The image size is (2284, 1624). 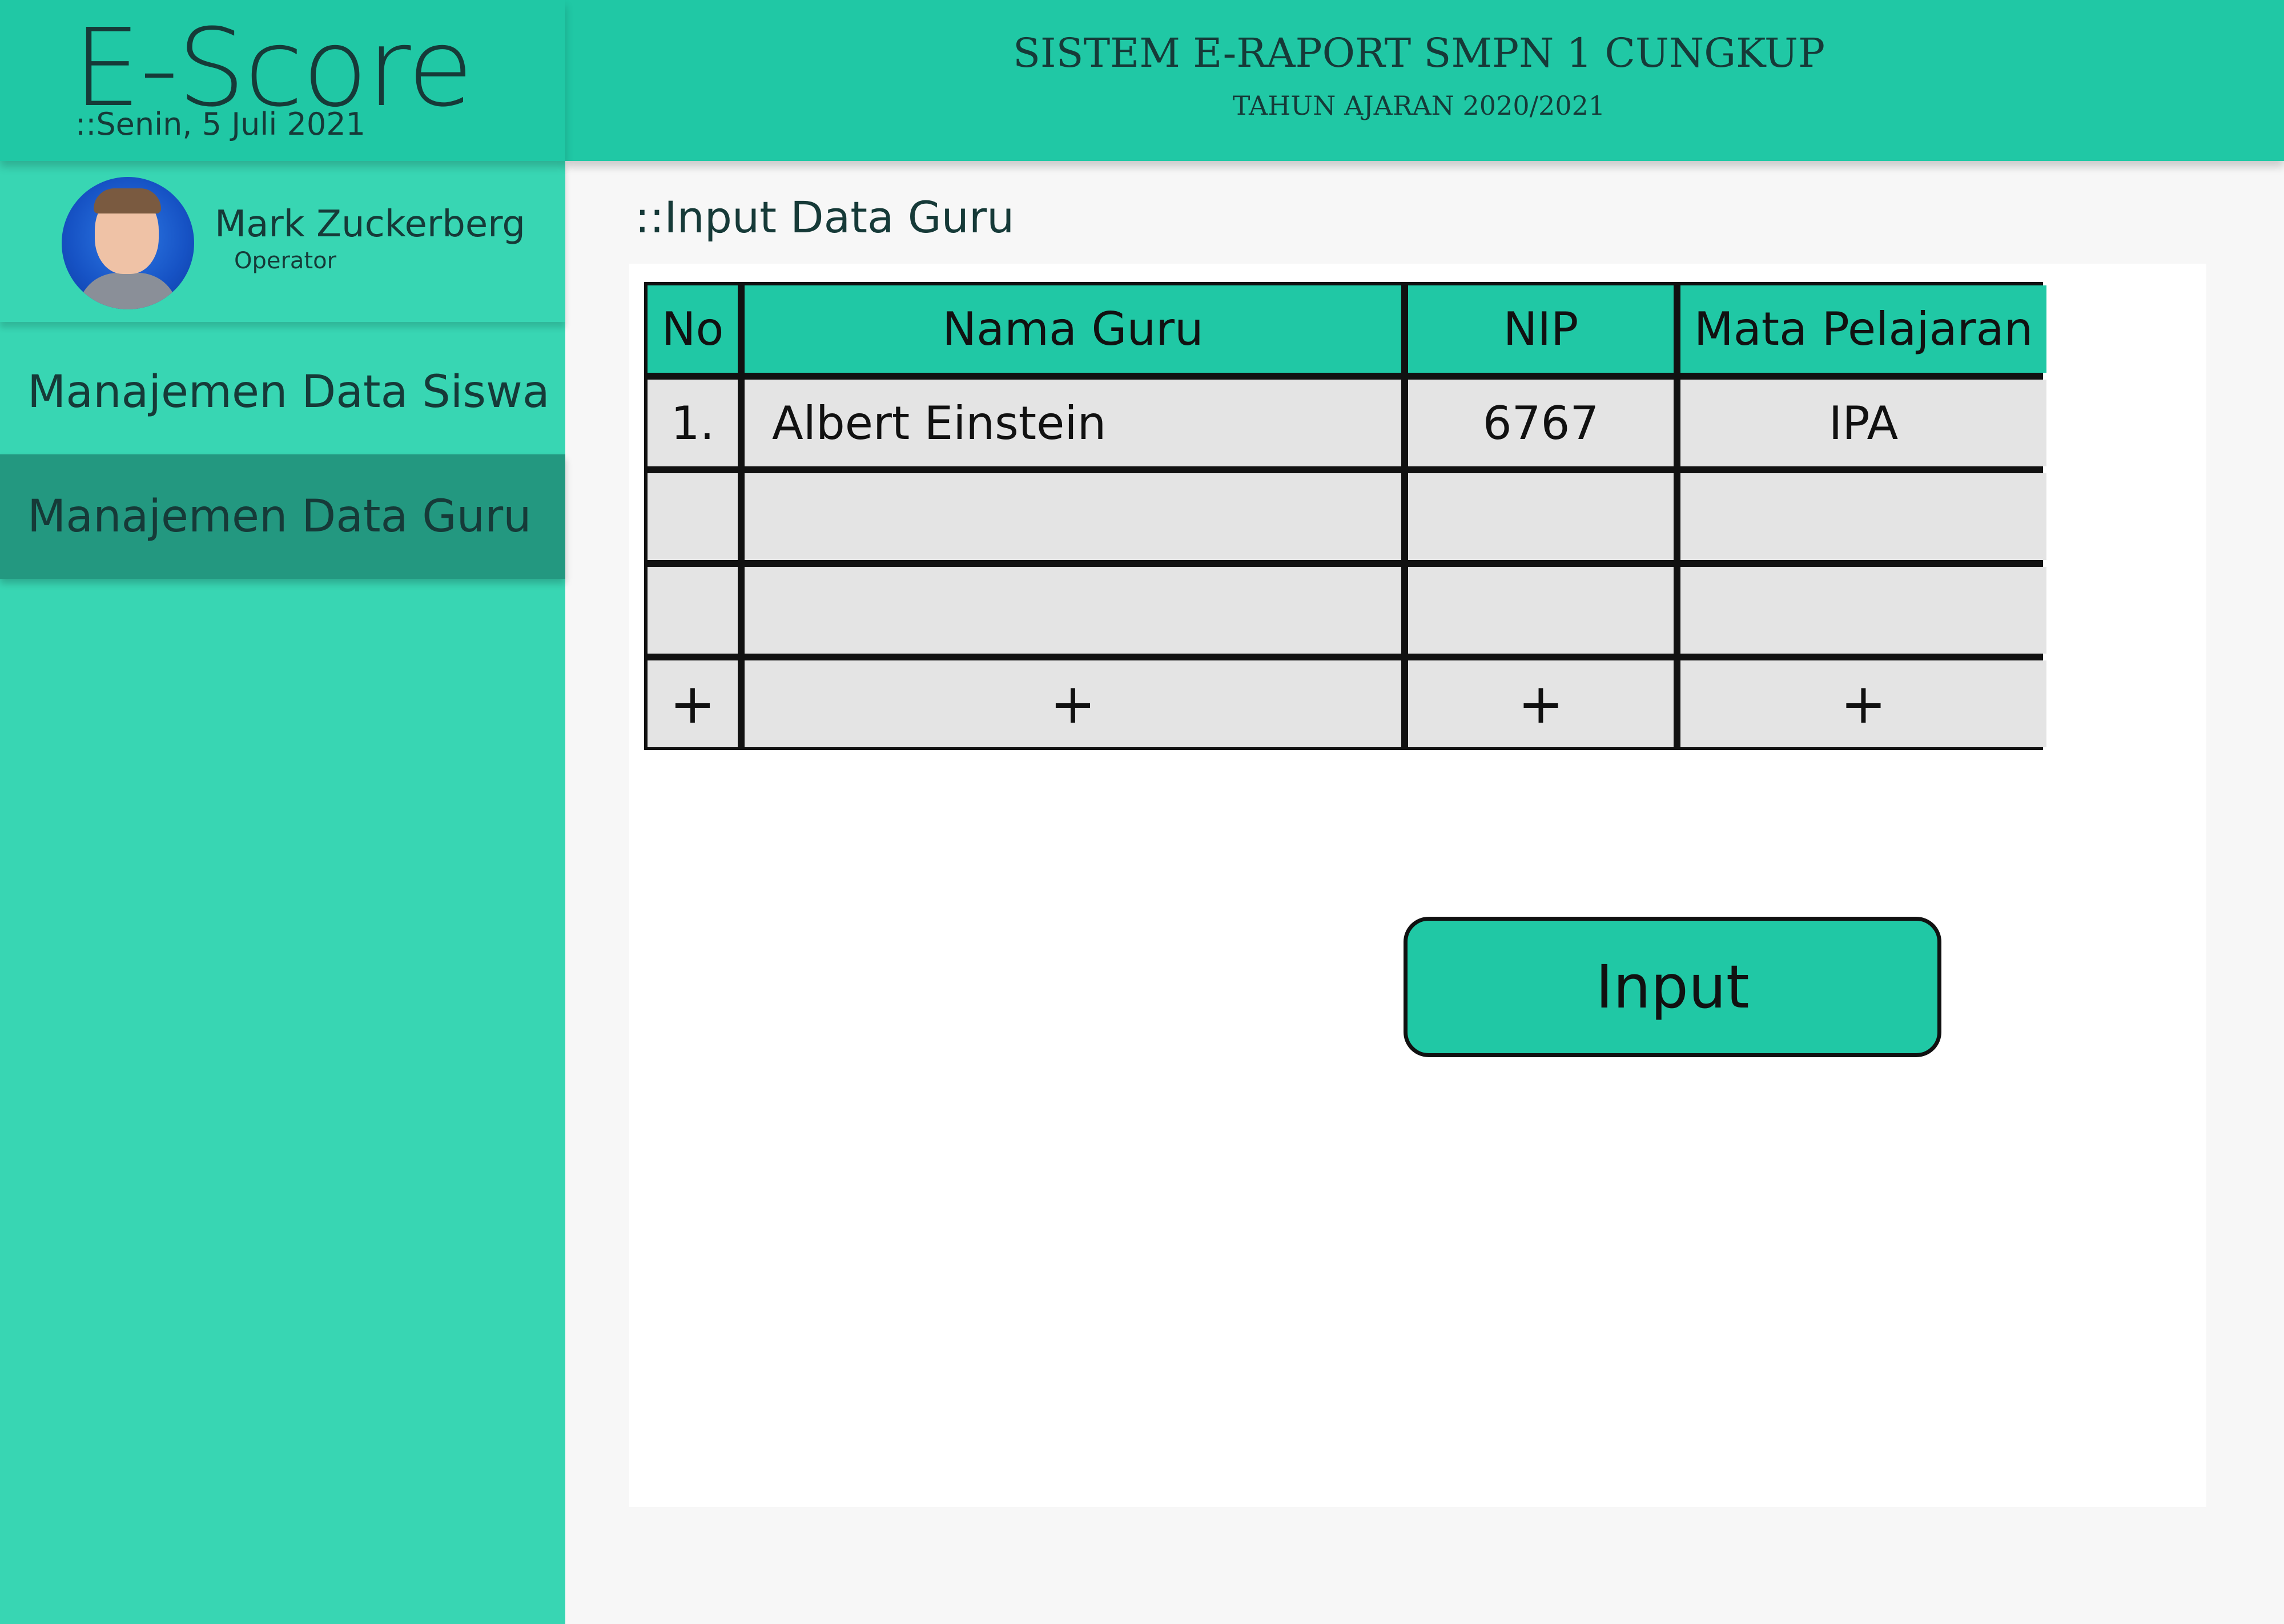 I want to click on academic-year: TAHUN AJARAN 2020/2021, so click(x=1419, y=106).